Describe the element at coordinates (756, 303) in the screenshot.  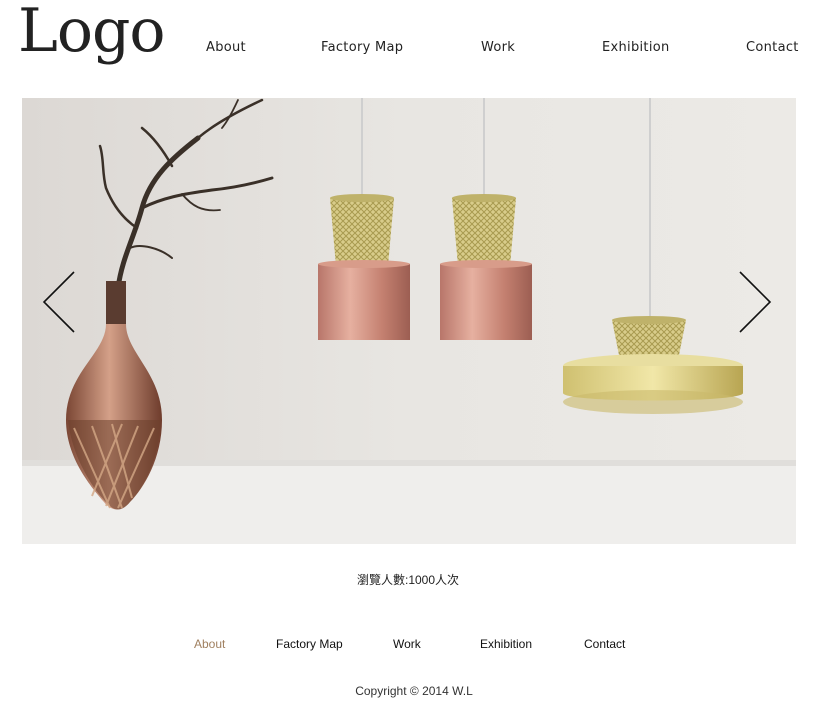
I see `next-slide-button` at that location.